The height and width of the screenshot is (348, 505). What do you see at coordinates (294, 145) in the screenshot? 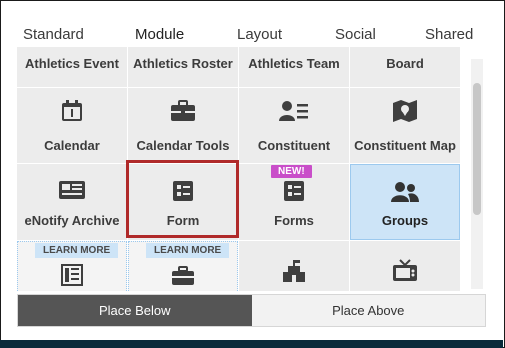
I see `tile-label: Constituent` at bounding box center [294, 145].